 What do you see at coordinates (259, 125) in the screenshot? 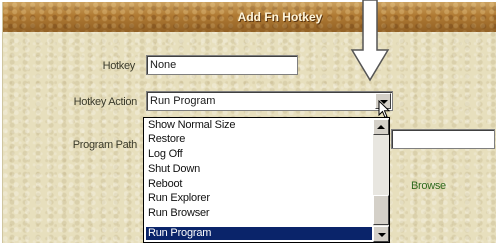
I see `option-show-normal-size: Show Normal Size` at bounding box center [259, 125].